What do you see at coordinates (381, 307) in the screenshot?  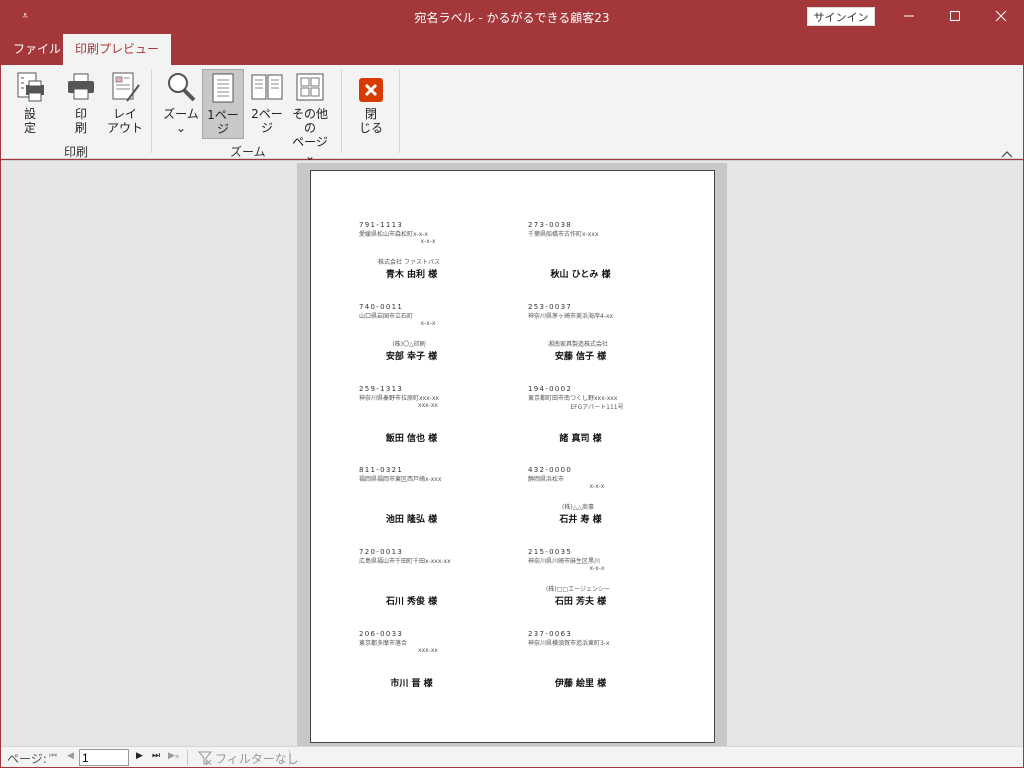 I see `postal-code: 740-0011` at bounding box center [381, 307].